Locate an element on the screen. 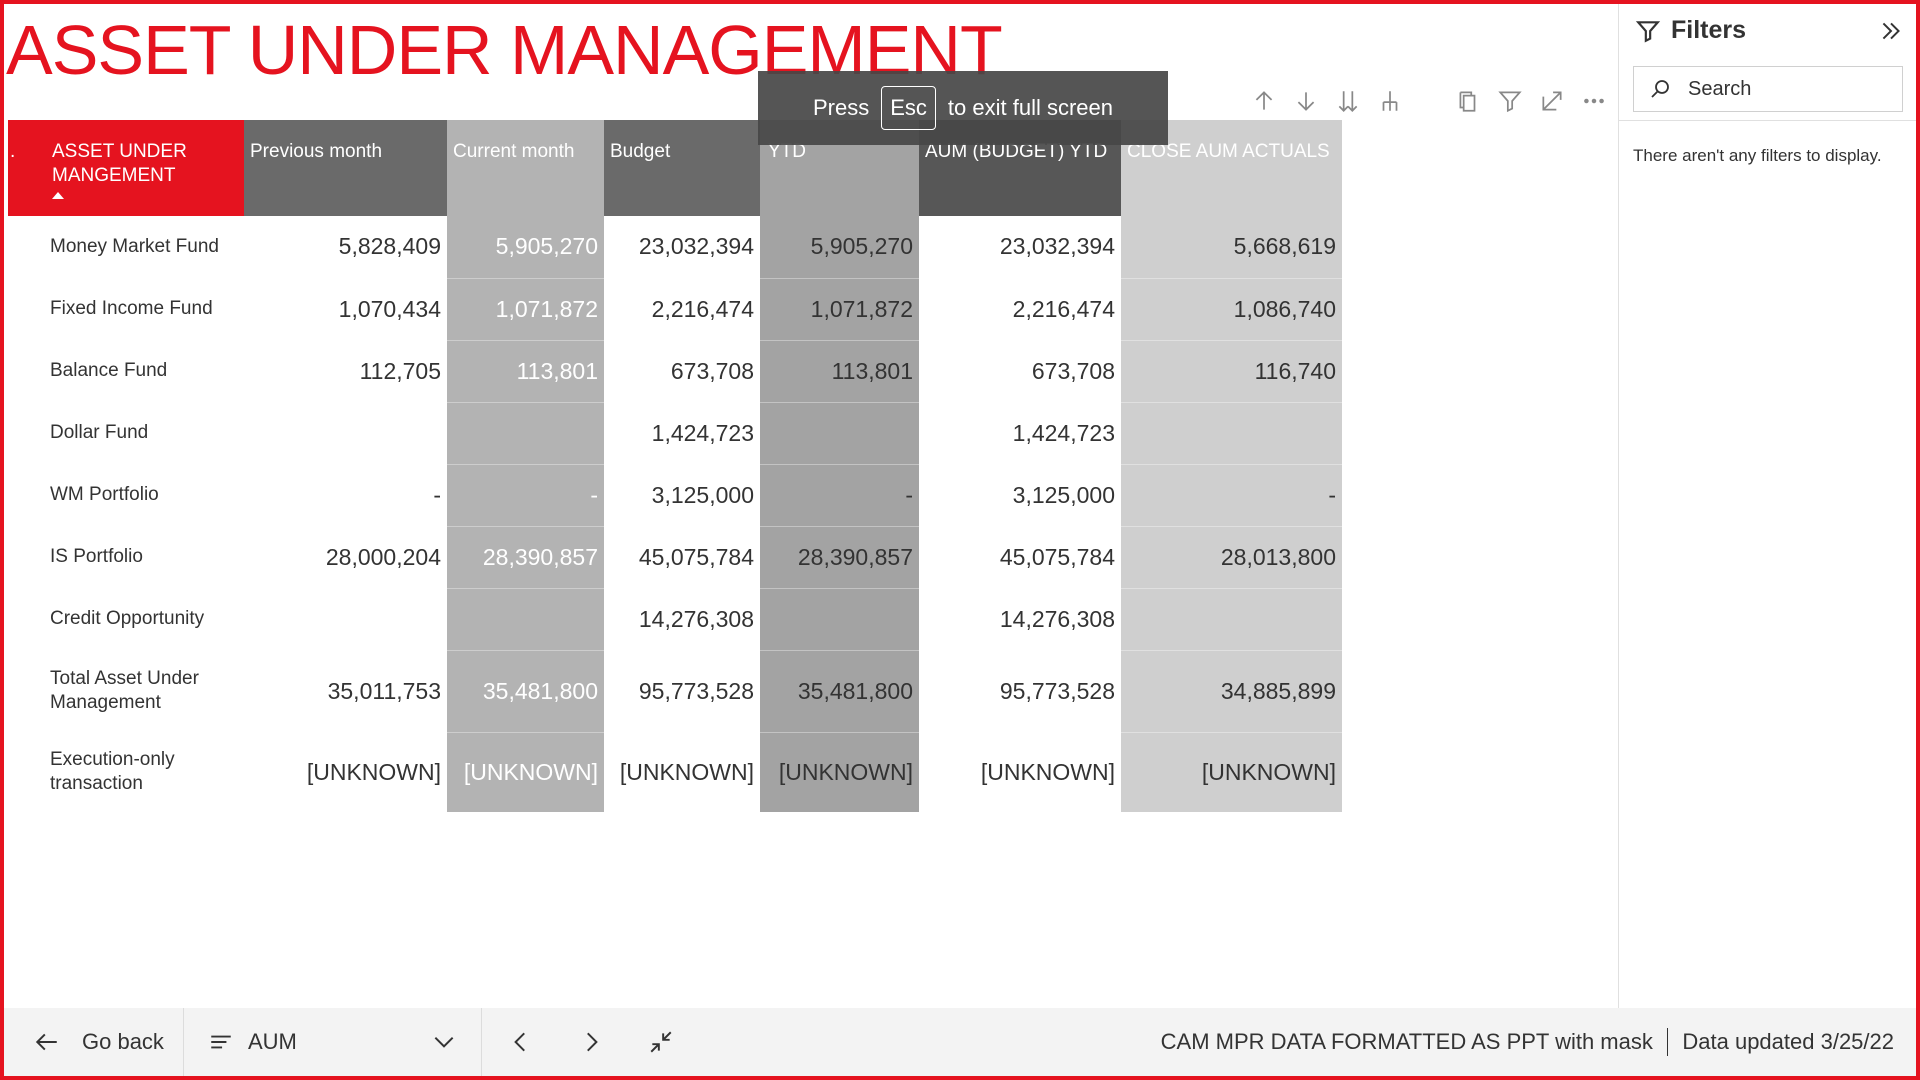 The height and width of the screenshot is (1080, 1920). more-options-icon is located at coordinates (1594, 101).